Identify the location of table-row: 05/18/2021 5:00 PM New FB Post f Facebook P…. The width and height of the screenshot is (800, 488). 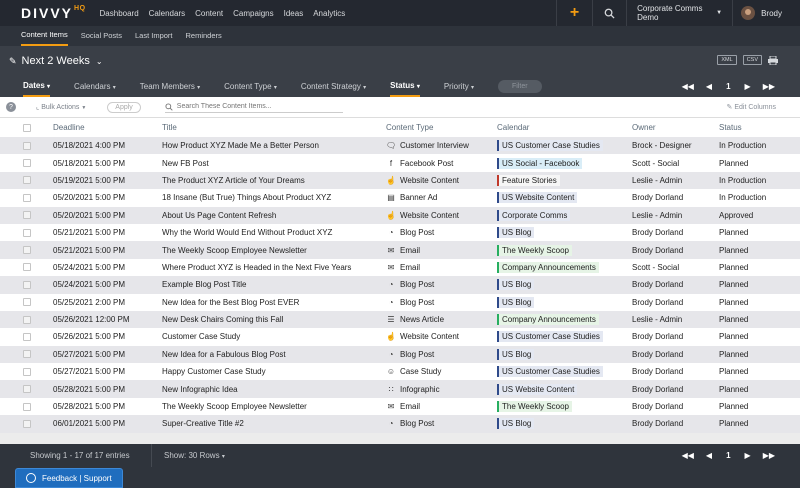
(400, 163).